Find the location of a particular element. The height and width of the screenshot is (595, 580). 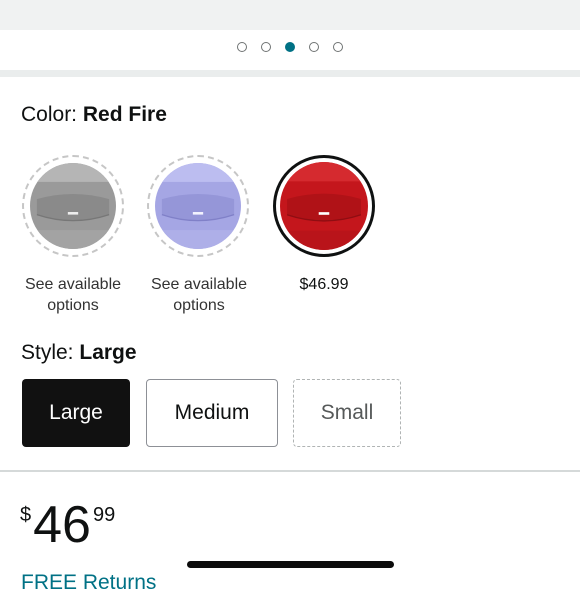

product-thumbnail-gray is located at coordinates (73, 206).